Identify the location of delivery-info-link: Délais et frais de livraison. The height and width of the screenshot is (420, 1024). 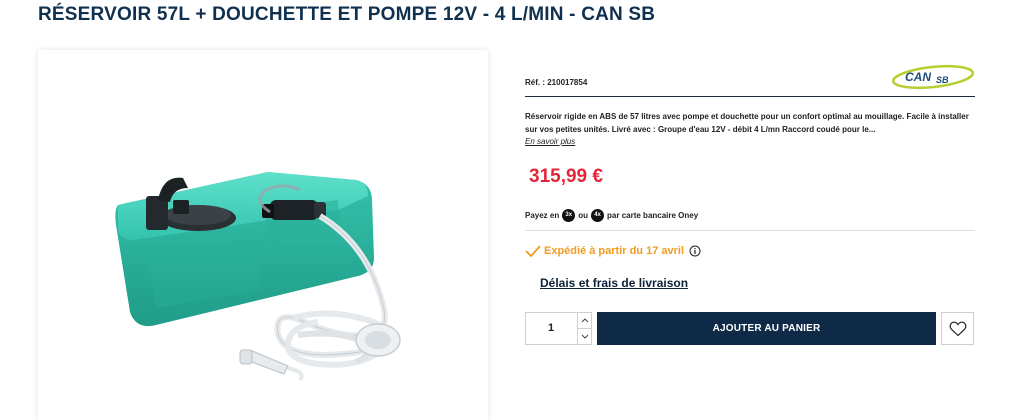
(614, 283).